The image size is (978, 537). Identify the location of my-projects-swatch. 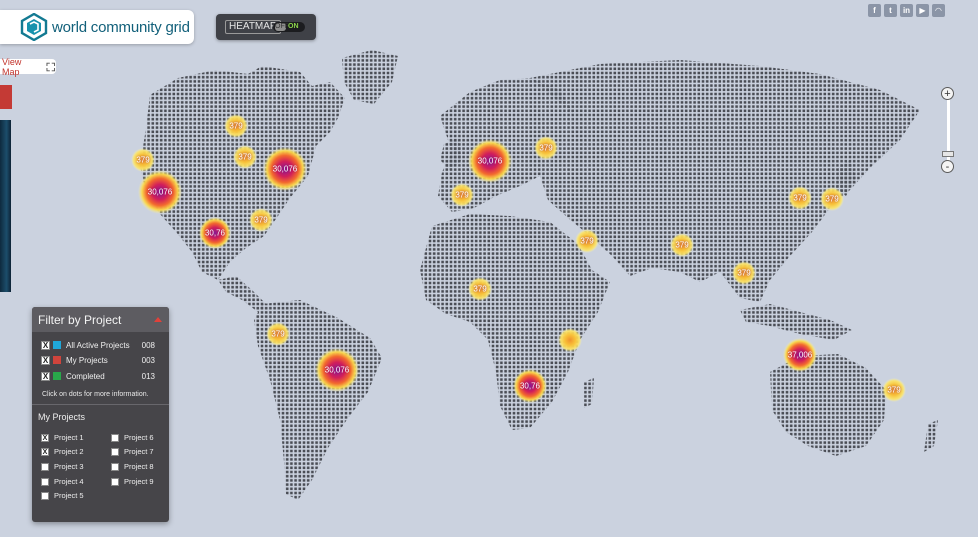
(57, 360).